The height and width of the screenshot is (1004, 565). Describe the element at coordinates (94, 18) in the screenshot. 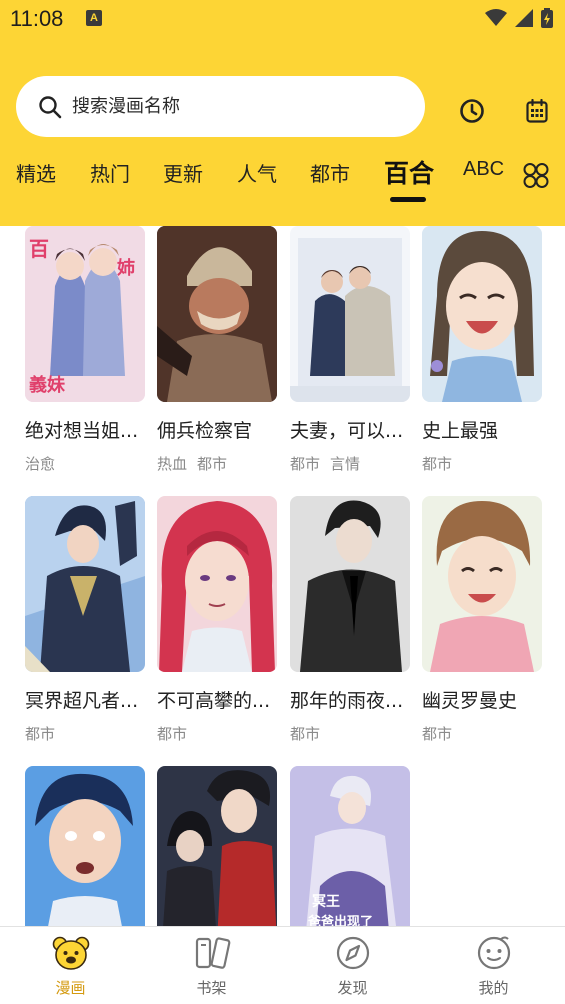

I see `notification-icon: A` at that location.